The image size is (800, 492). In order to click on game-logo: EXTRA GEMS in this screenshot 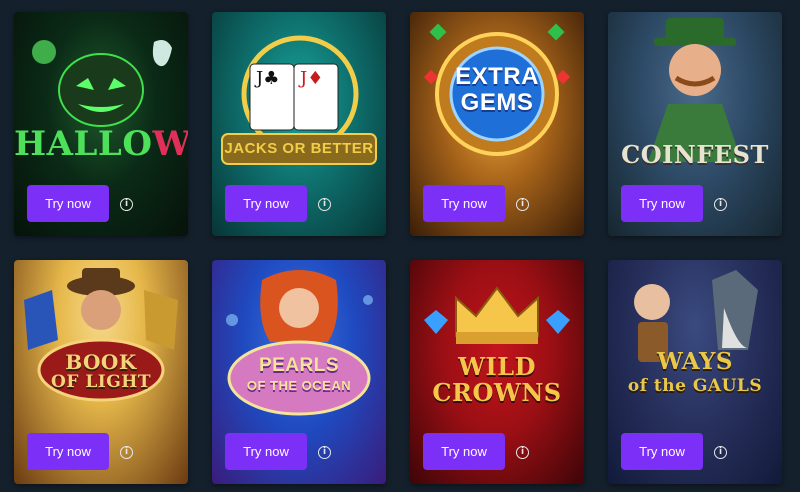, I will do `click(497, 90)`.